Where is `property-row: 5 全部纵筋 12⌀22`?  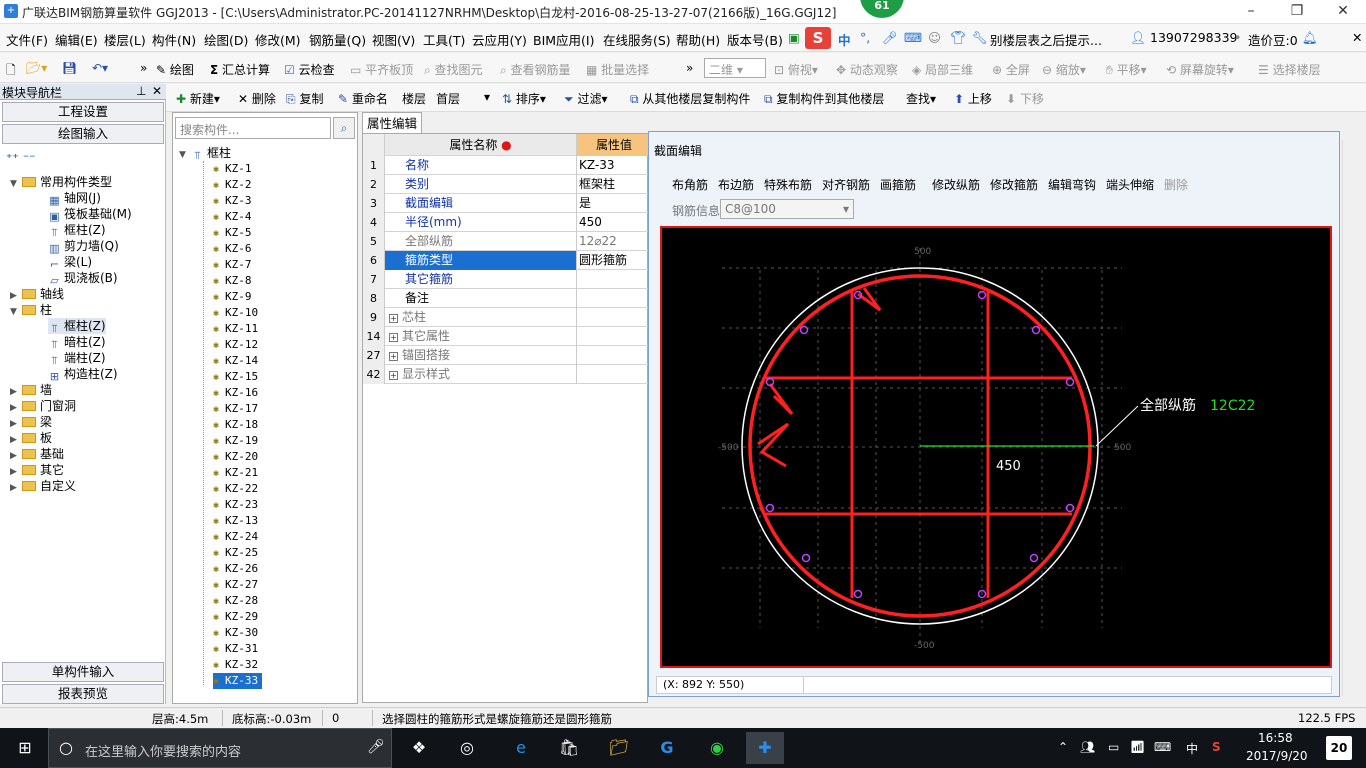 property-row: 5 全部纵筋 12⌀22 is located at coordinates (506, 241).